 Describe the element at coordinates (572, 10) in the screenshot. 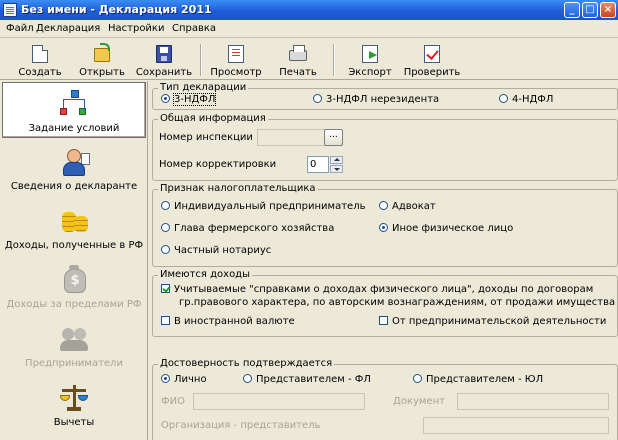

I see `minimize-button: _` at that location.